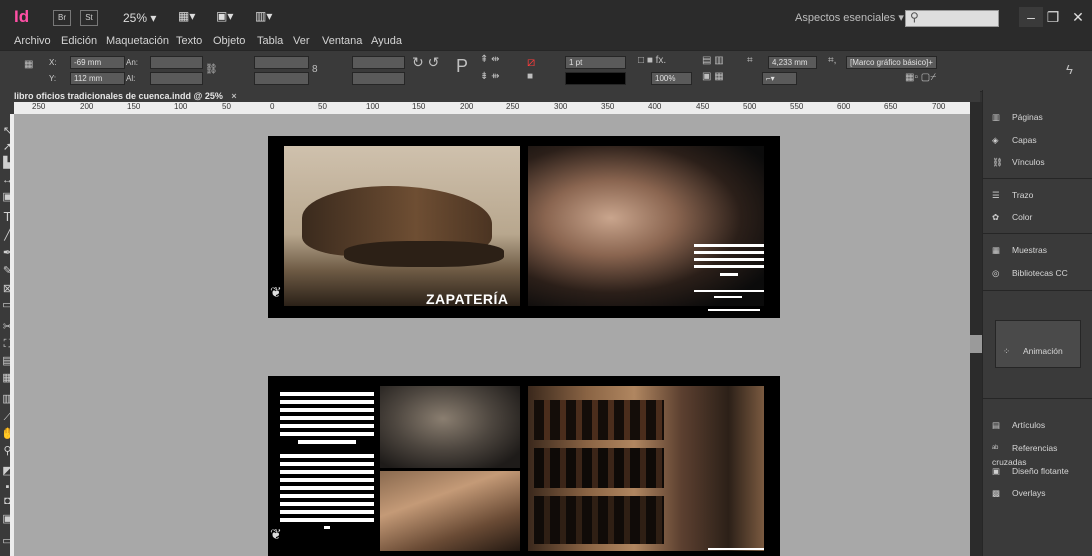 The width and height of the screenshot is (1092, 556). What do you see at coordinates (139, 18) in the screenshot?
I see `zoom-select: 25% ▾` at bounding box center [139, 18].